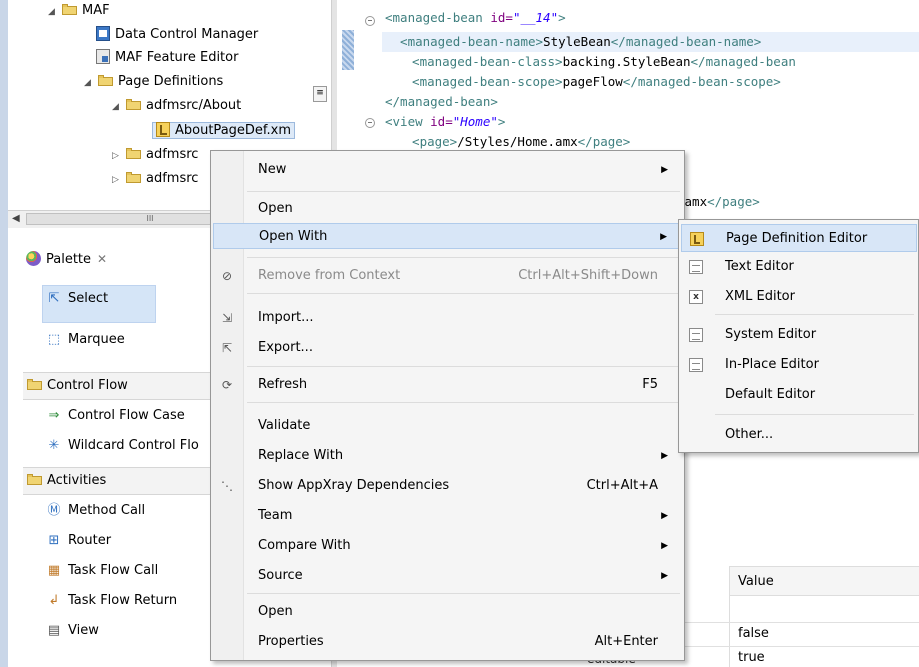  What do you see at coordinates (301, 455) in the screenshot?
I see `menu-item-label: Replace With` at bounding box center [301, 455].